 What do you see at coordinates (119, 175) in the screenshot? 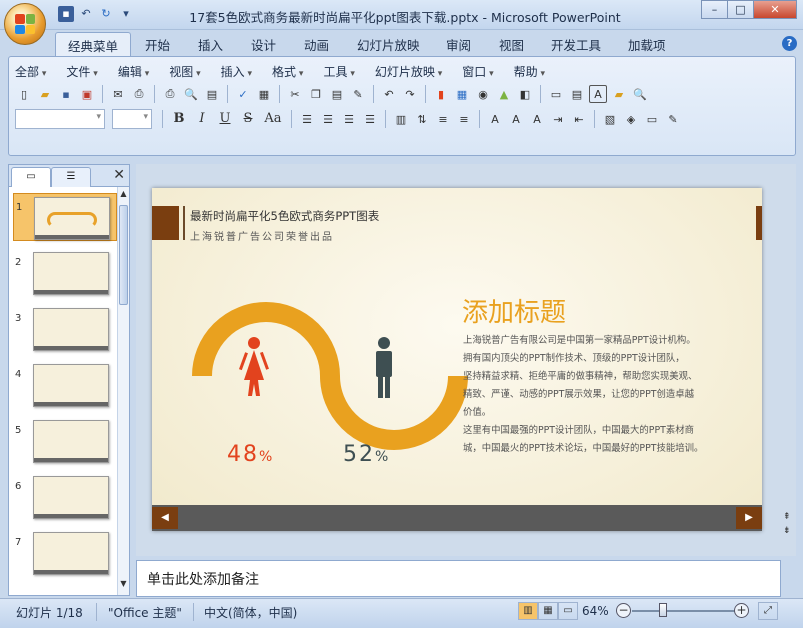
I see `close-pane-icon: ✕` at bounding box center [119, 175].